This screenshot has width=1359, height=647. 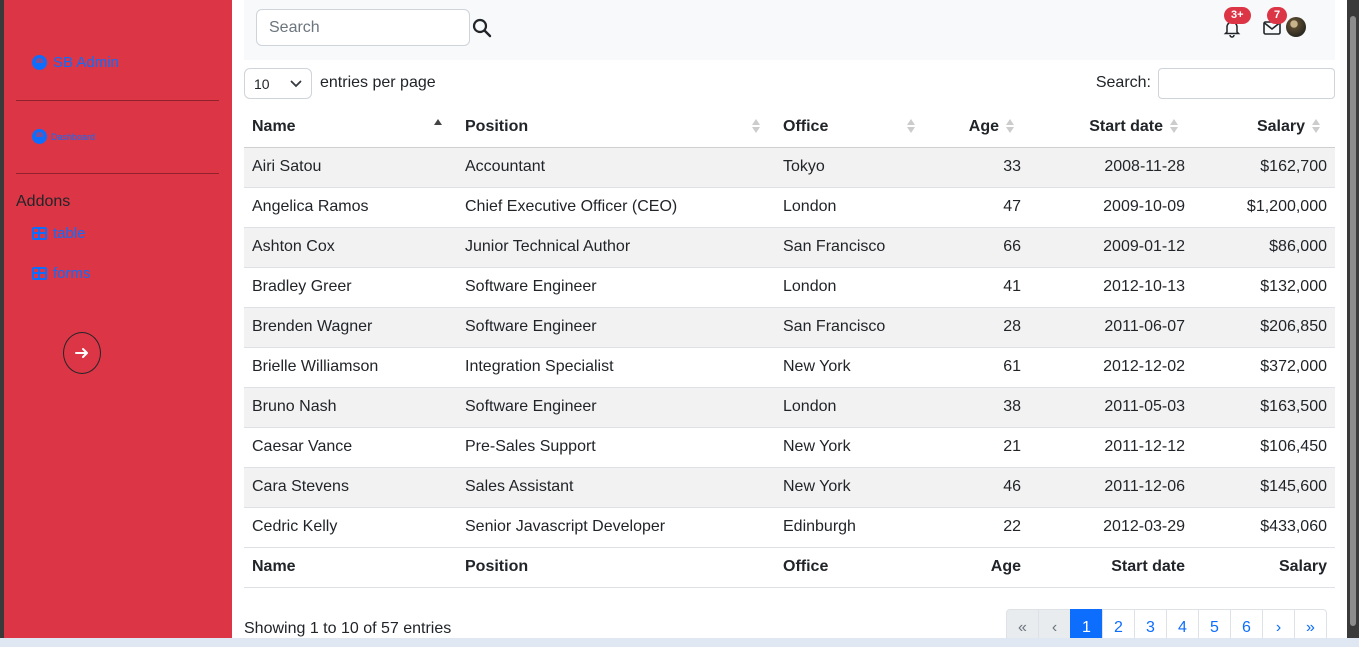 What do you see at coordinates (679, 642) in the screenshot?
I see `window-bottom-edge` at bounding box center [679, 642].